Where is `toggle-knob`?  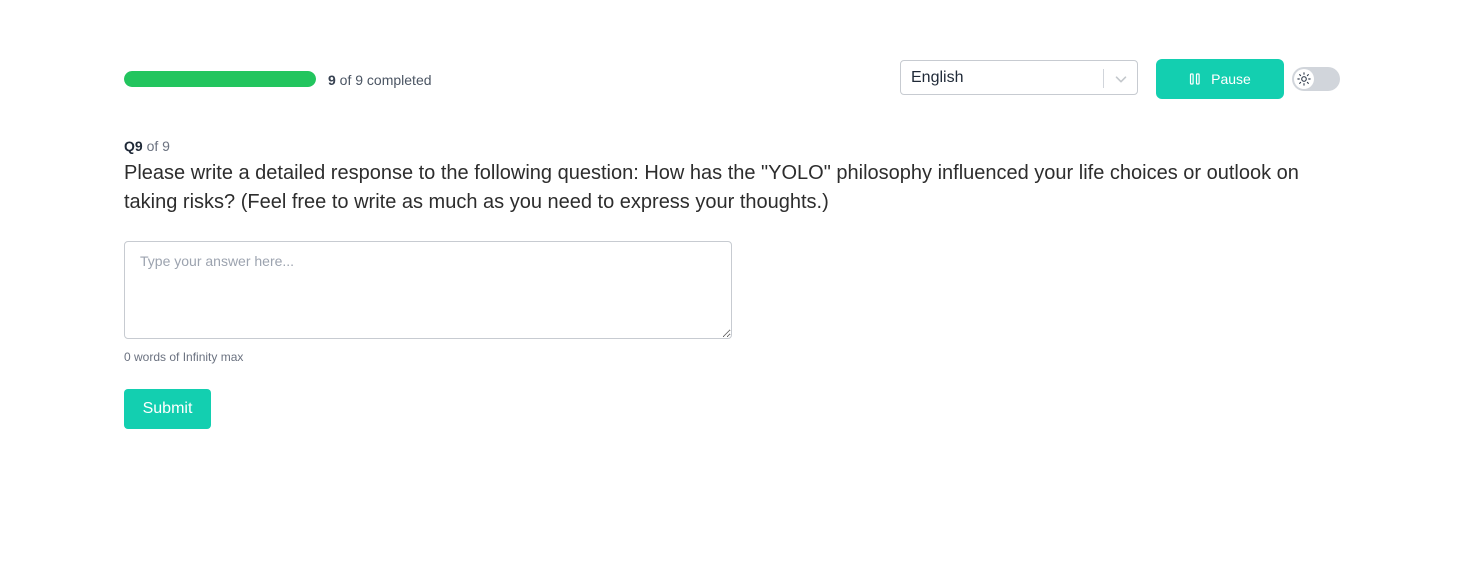 toggle-knob is located at coordinates (1304, 79).